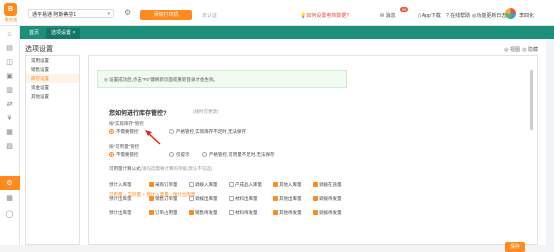  I want to click on actual-stock-label: 按"实际库存"管控, so click(126, 123).